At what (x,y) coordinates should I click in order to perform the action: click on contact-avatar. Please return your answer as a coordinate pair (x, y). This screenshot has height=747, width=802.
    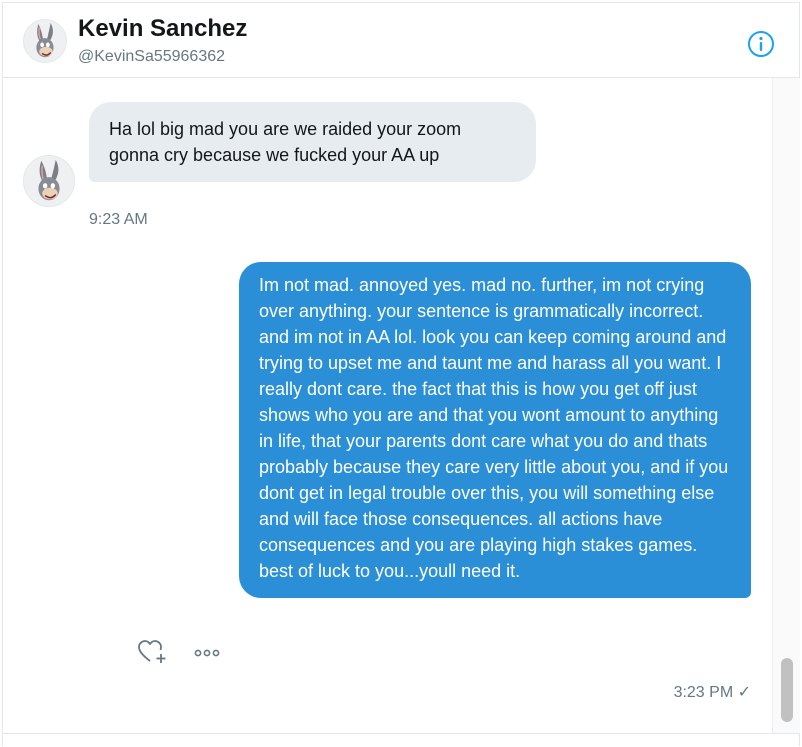
    Looking at the image, I should click on (45, 41).